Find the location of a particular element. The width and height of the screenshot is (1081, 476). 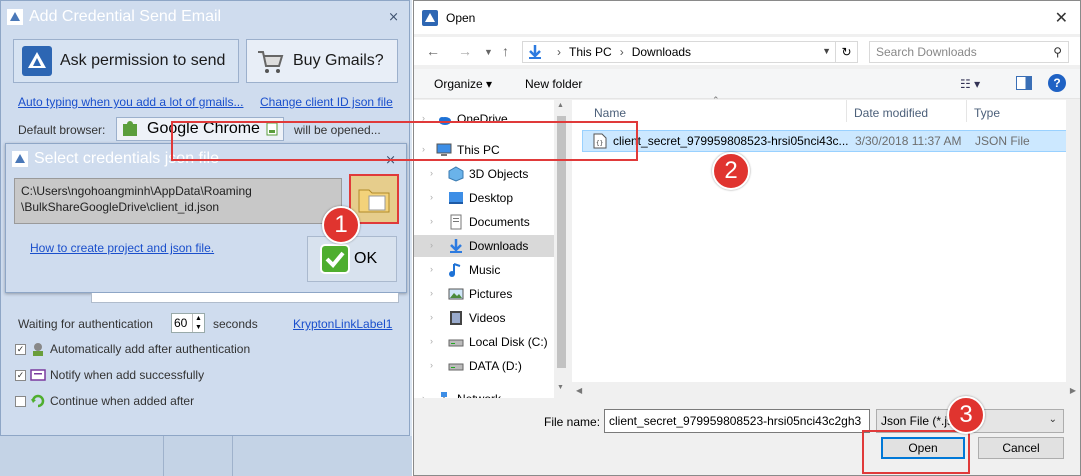

search-input: Search Downloads ⚲ is located at coordinates (969, 52).